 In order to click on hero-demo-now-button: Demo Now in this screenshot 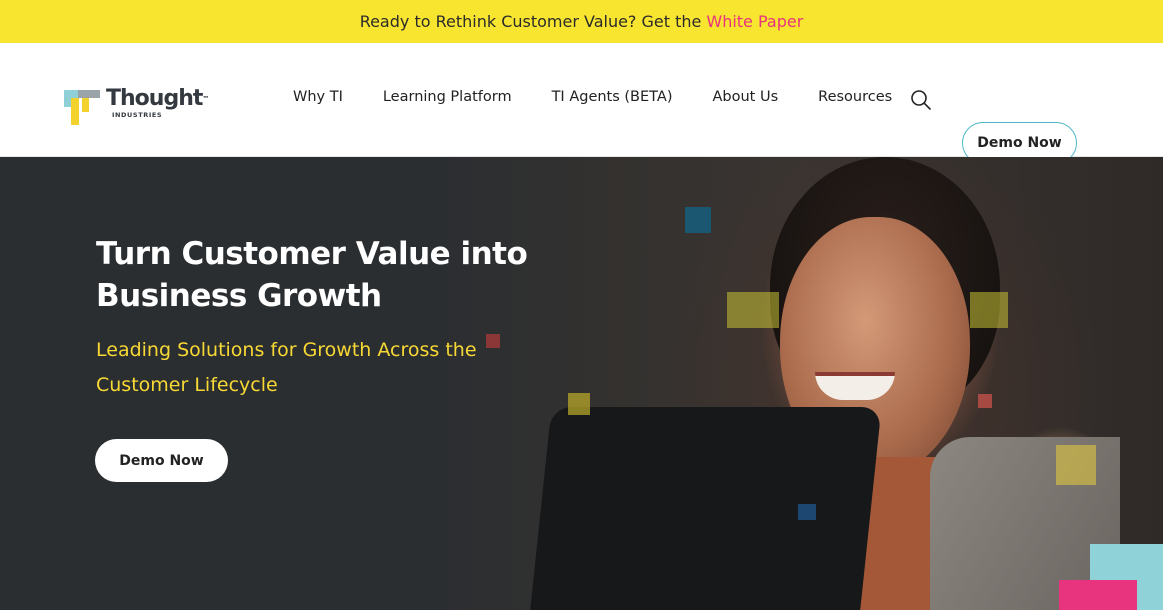, I will do `click(161, 460)`.